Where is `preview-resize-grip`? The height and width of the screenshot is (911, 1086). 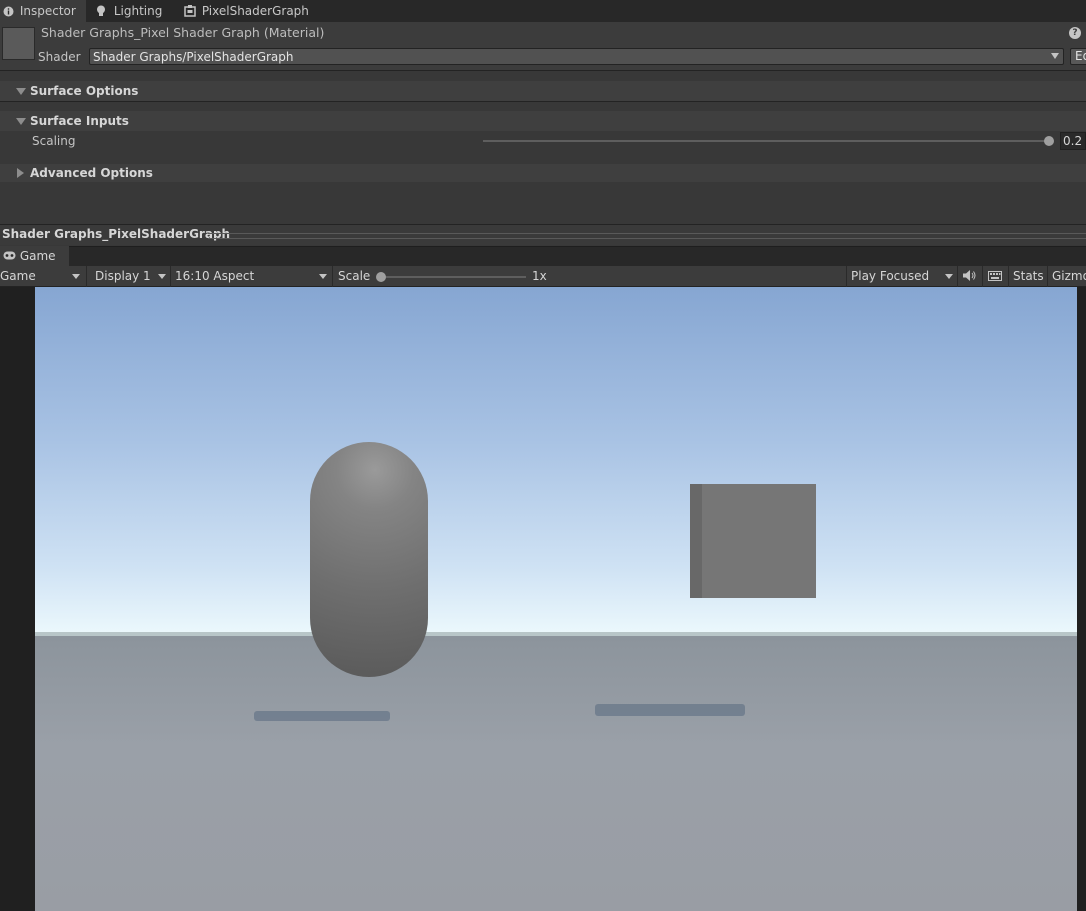 preview-resize-grip is located at coordinates (647, 236).